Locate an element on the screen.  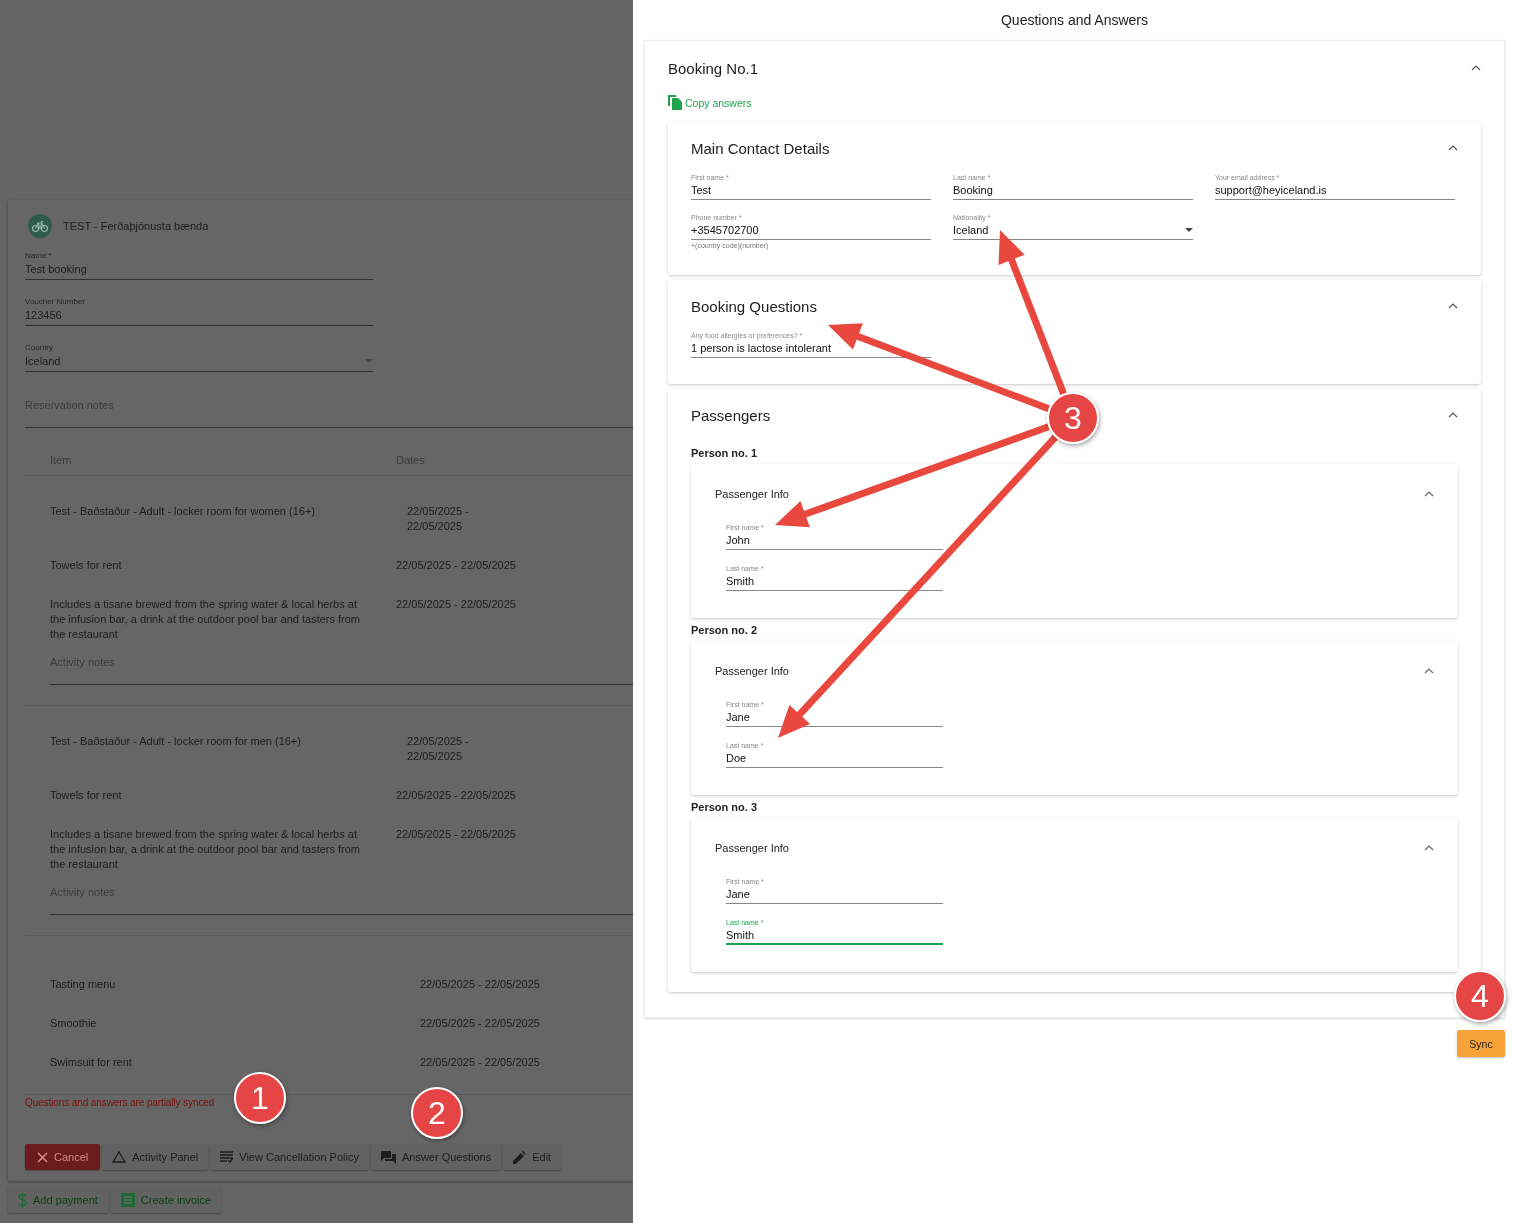
cancel-button: Cancel is located at coordinates (63, 1157).